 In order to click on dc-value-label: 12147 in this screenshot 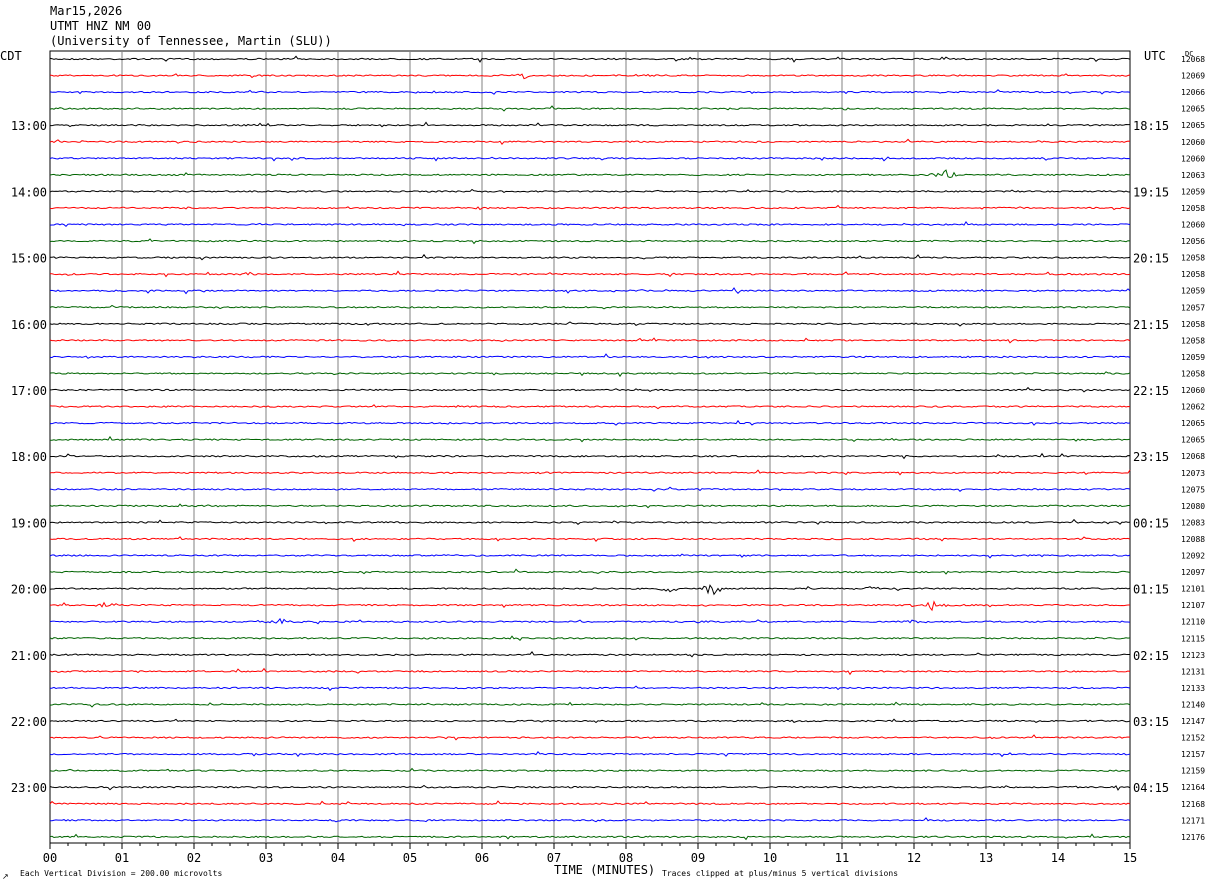, I will do `click(1193, 721)`.